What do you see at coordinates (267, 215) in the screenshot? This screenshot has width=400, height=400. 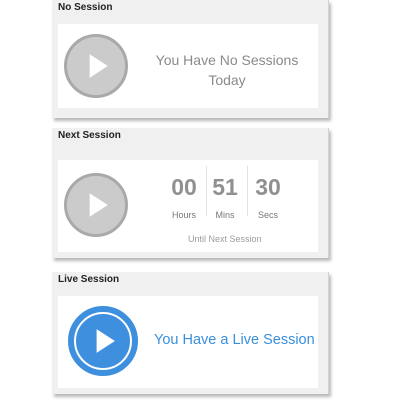 I see `secs-label: Secs` at bounding box center [267, 215].